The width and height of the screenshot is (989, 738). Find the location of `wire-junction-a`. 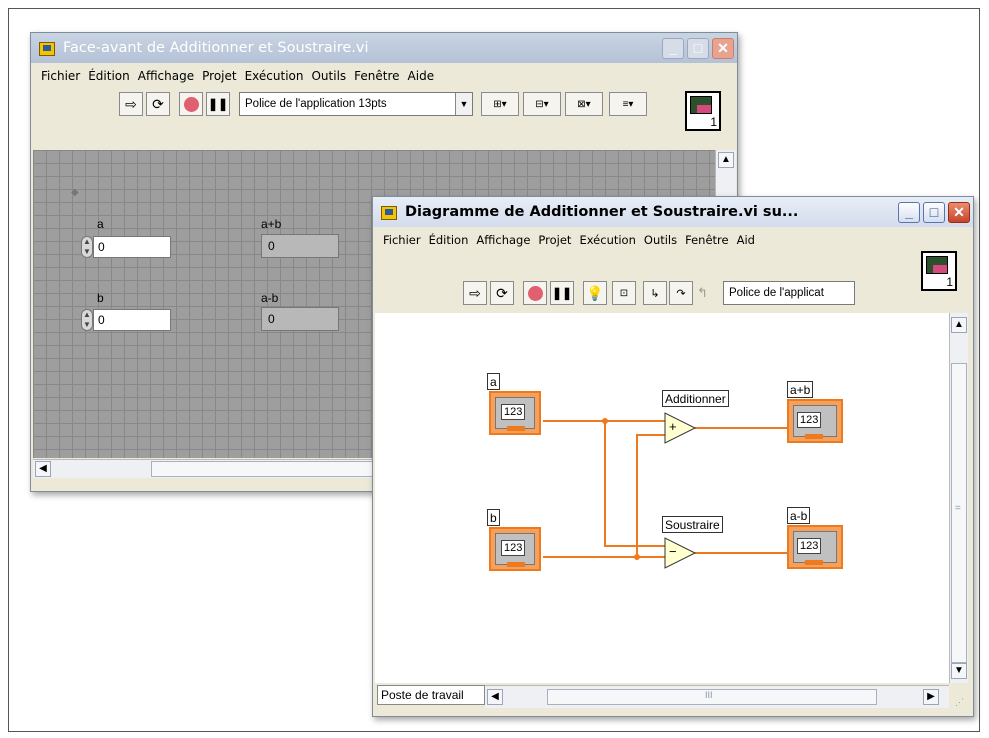

wire-junction-a is located at coordinates (605, 421).